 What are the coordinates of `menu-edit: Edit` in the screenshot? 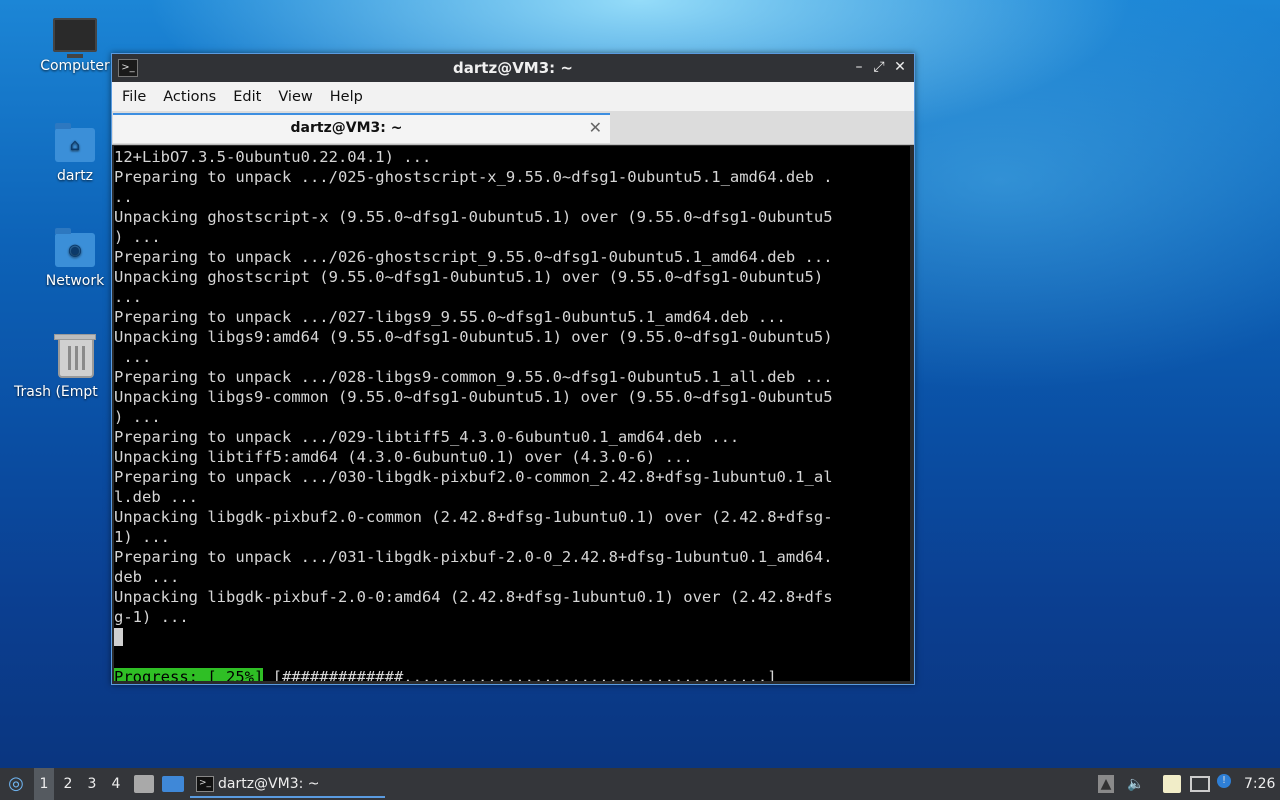 It's located at (247, 97).